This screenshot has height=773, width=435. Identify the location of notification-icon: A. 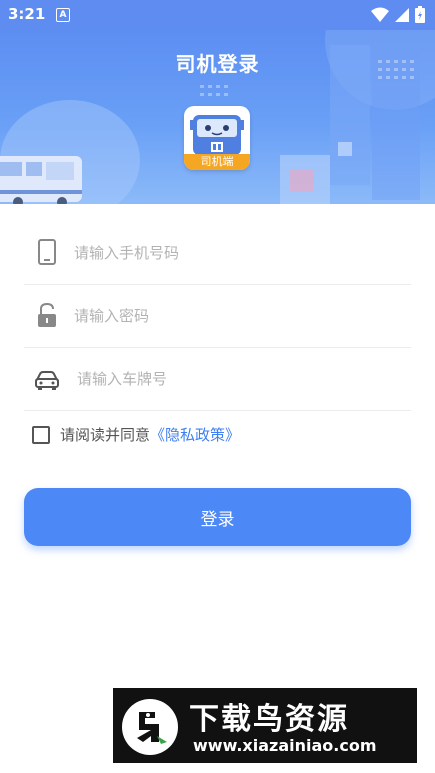
(63, 15).